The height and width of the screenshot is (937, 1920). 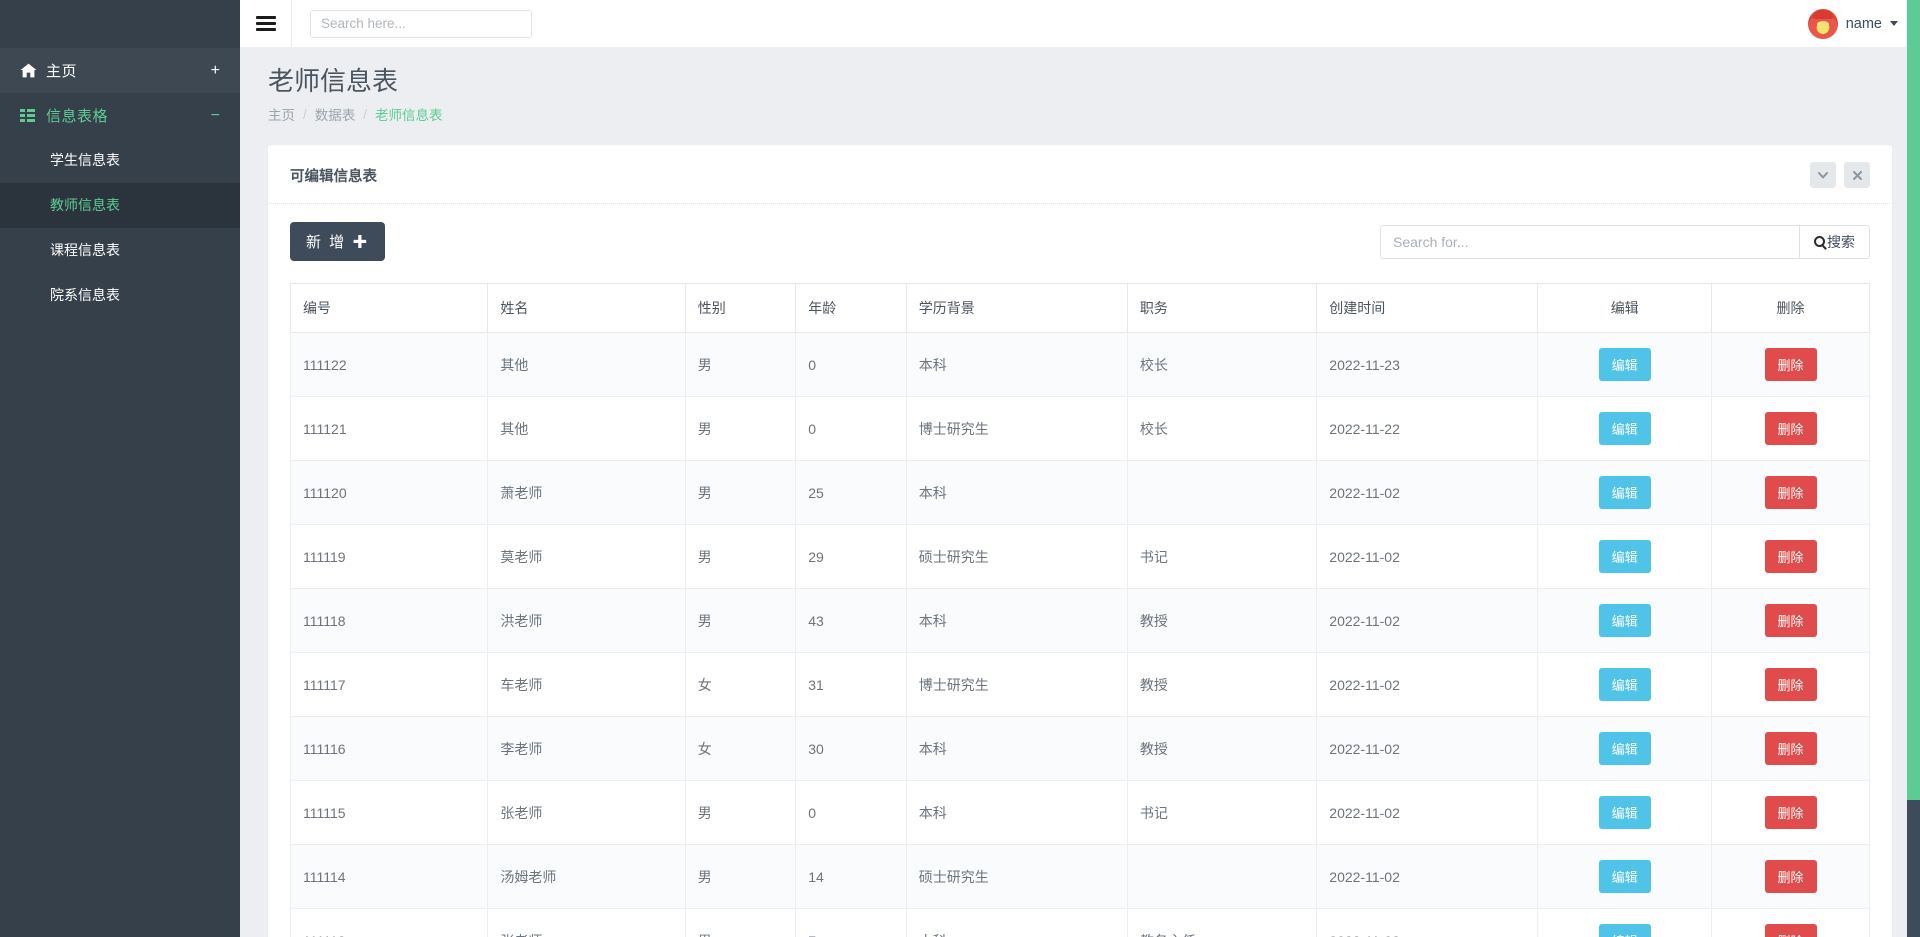 I want to click on close-icon, so click(x=1857, y=175).